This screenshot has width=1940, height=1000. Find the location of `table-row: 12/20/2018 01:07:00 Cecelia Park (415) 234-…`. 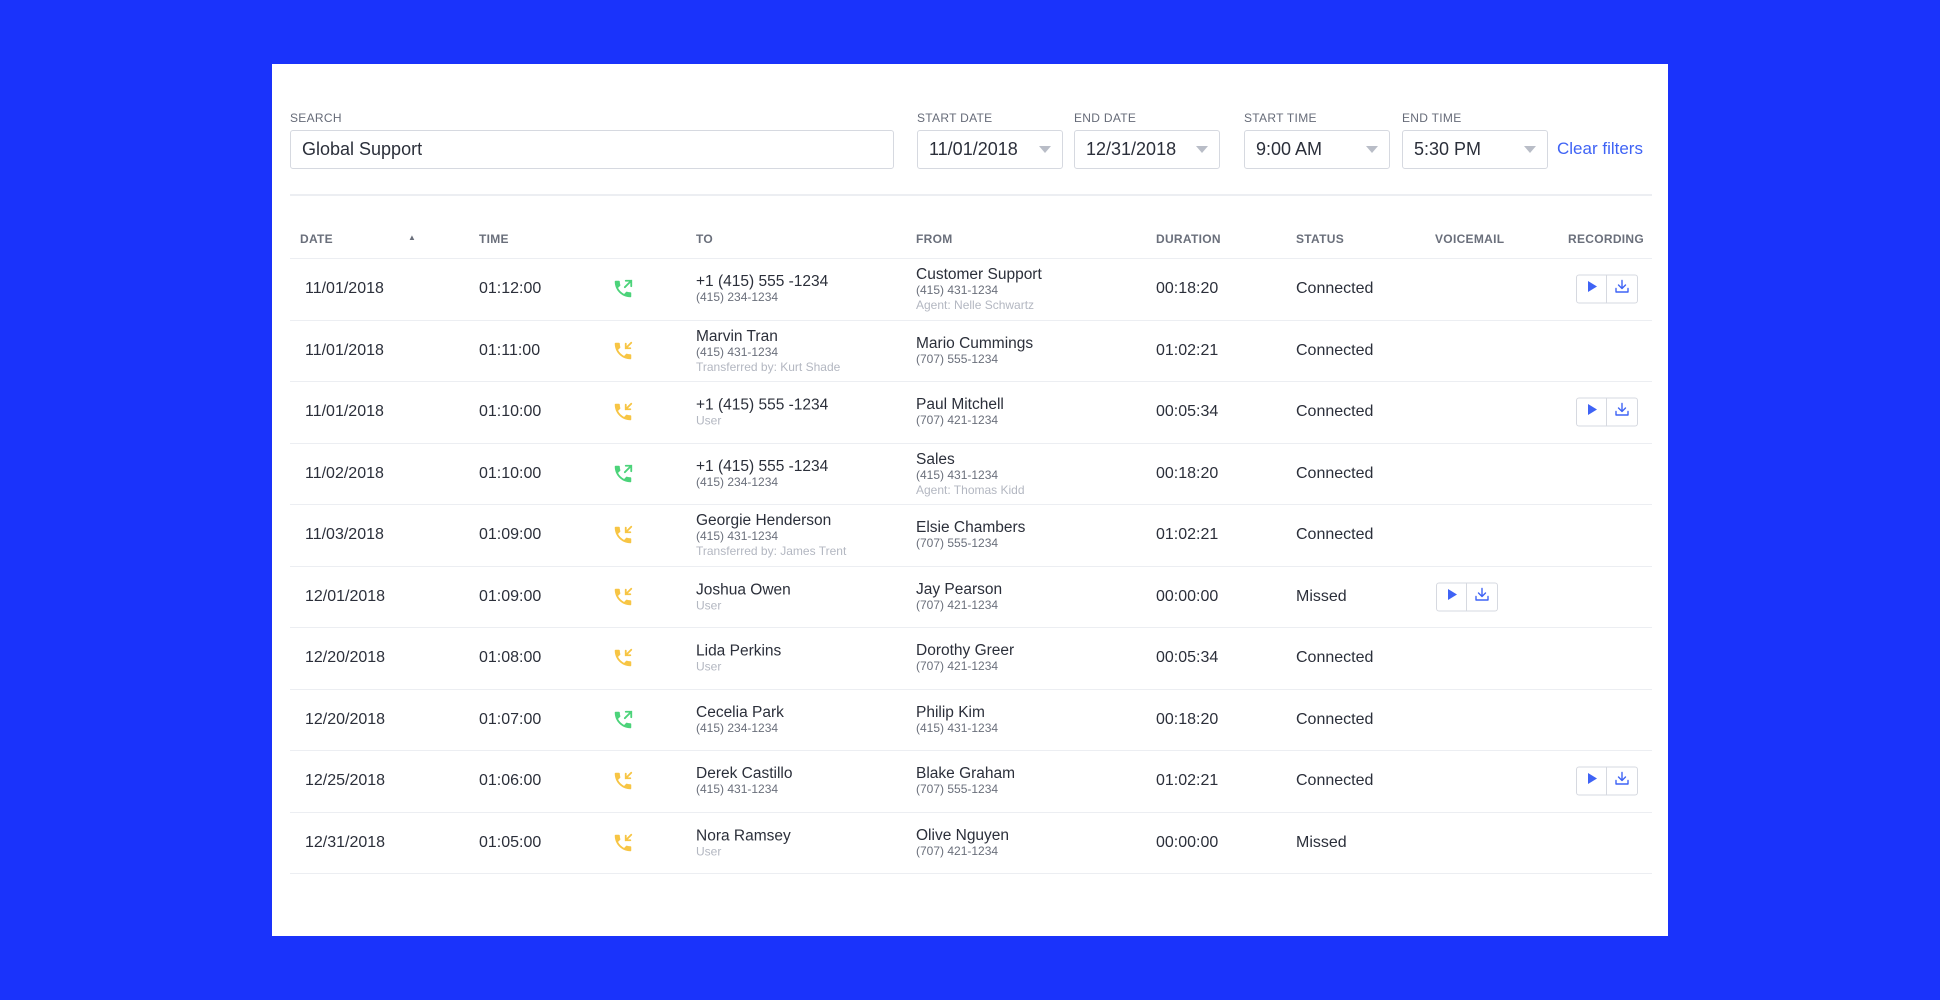

table-row: 12/20/2018 01:07:00 Cecelia Park (415) 234-… is located at coordinates (971, 719).